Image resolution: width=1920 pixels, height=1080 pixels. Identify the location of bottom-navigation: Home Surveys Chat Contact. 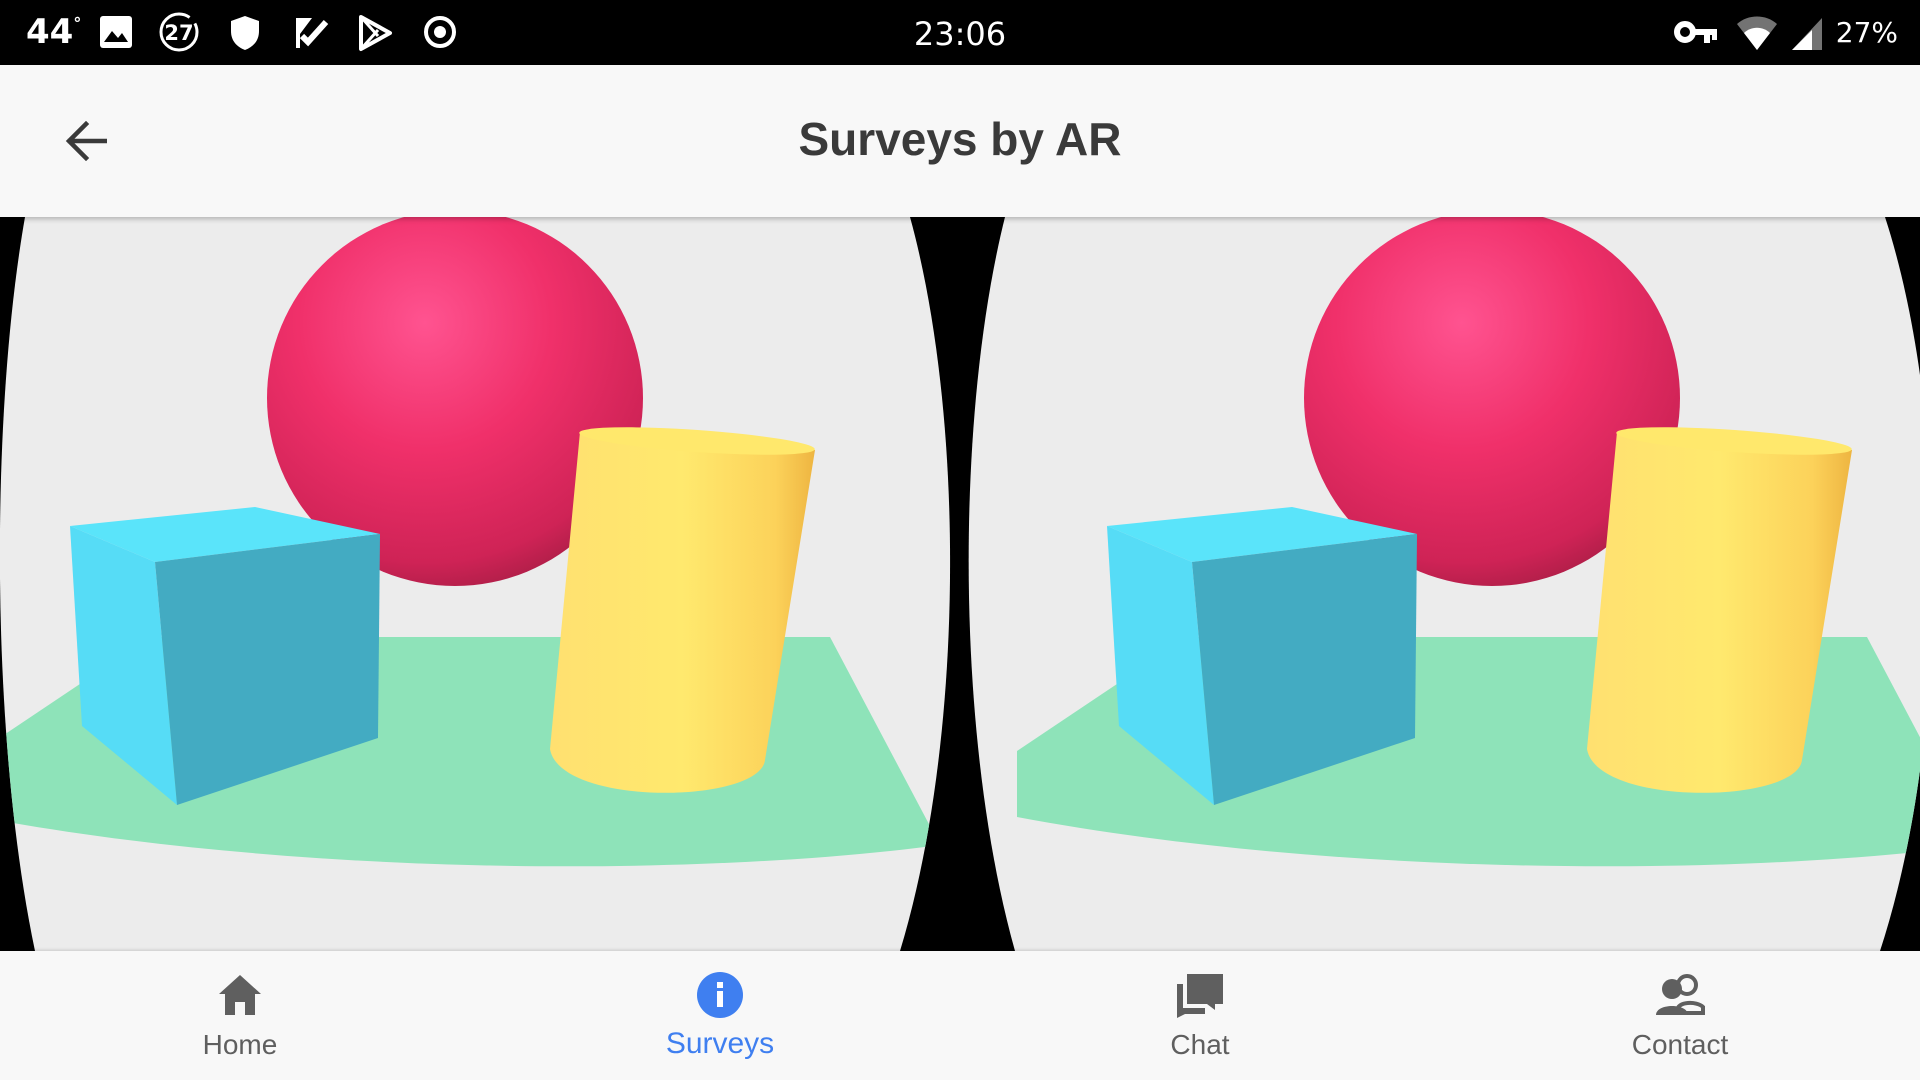
(960, 1015).